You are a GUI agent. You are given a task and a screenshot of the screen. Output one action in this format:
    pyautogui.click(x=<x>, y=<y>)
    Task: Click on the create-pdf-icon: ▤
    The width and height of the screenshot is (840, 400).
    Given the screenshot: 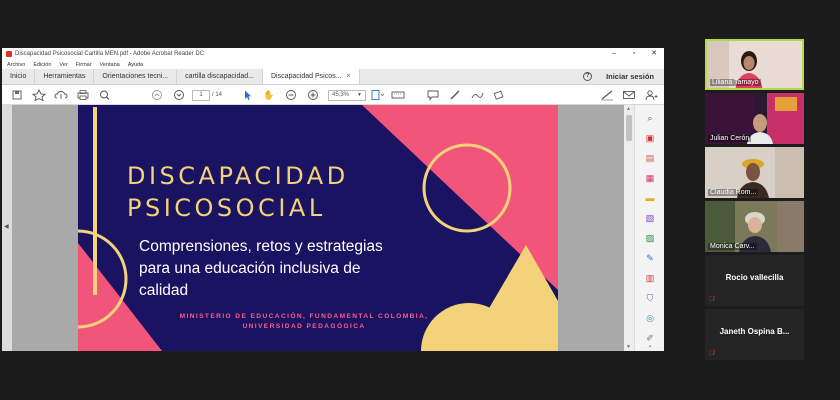 What is the action you would take?
    pyautogui.click(x=650, y=158)
    